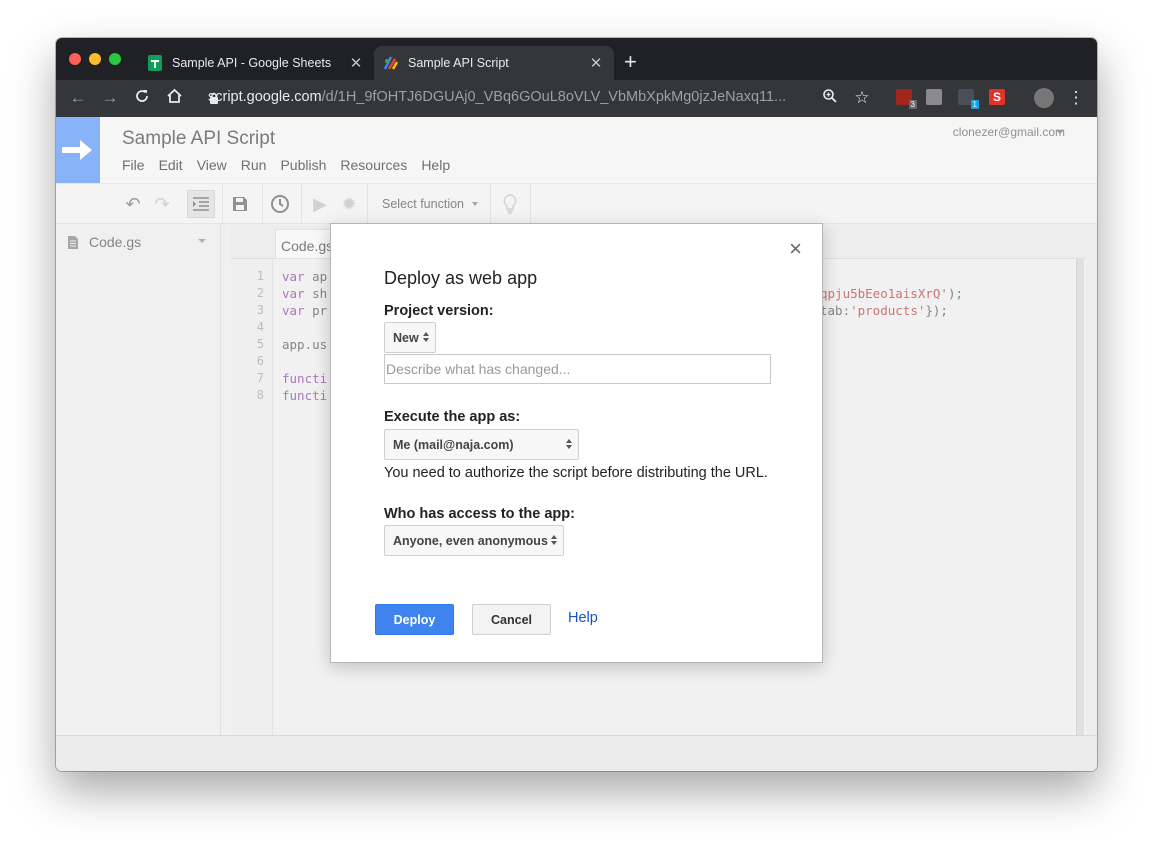 Image resolution: width=1153 pixels, height=846 pixels. What do you see at coordinates (452, 417) in the screenshot?
I see `execute-as-label: Execute the app as:` at bounding box center [452, 417].